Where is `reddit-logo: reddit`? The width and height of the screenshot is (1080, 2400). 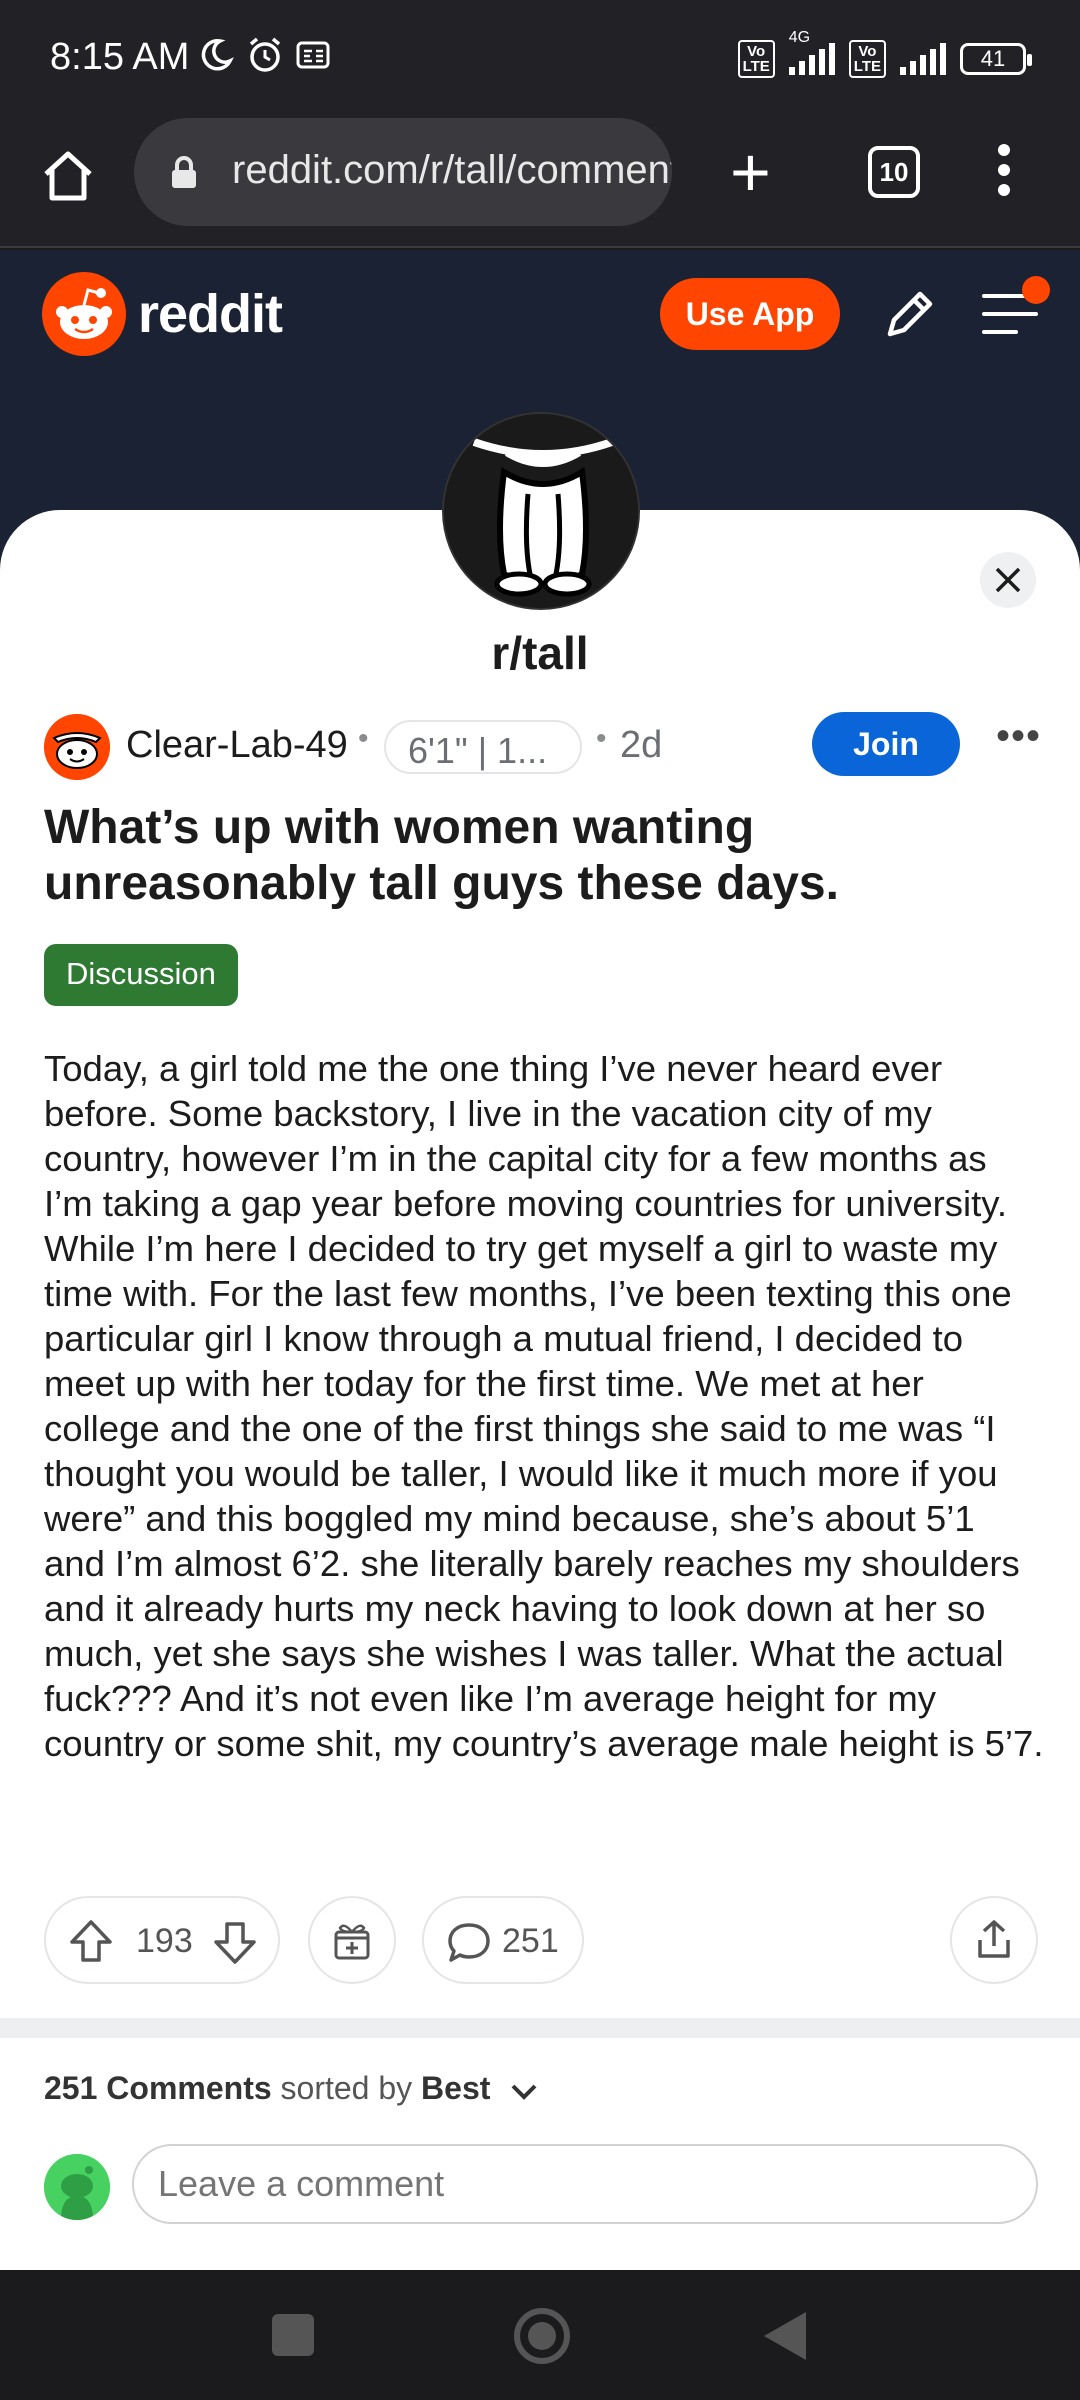 reddit-logo: reddit is located at coordinates (162, 314).